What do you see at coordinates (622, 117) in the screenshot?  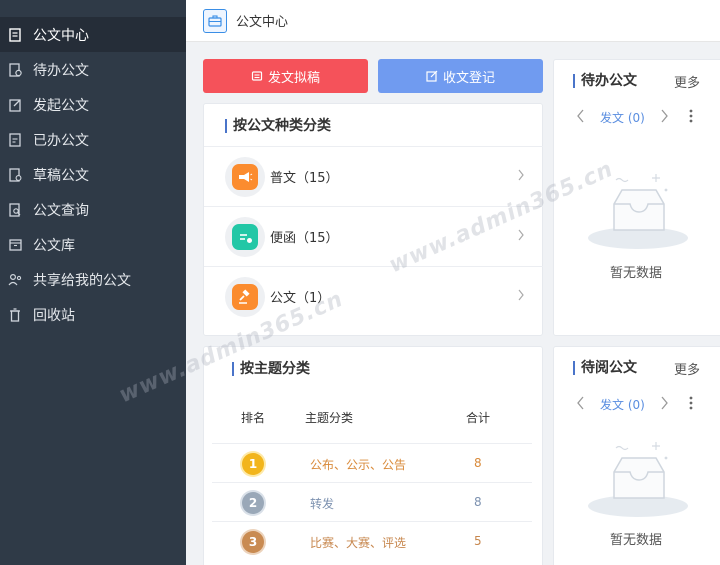 I see `pending-filter-tab: 发文 (0)` at bounding box center [622, 117].